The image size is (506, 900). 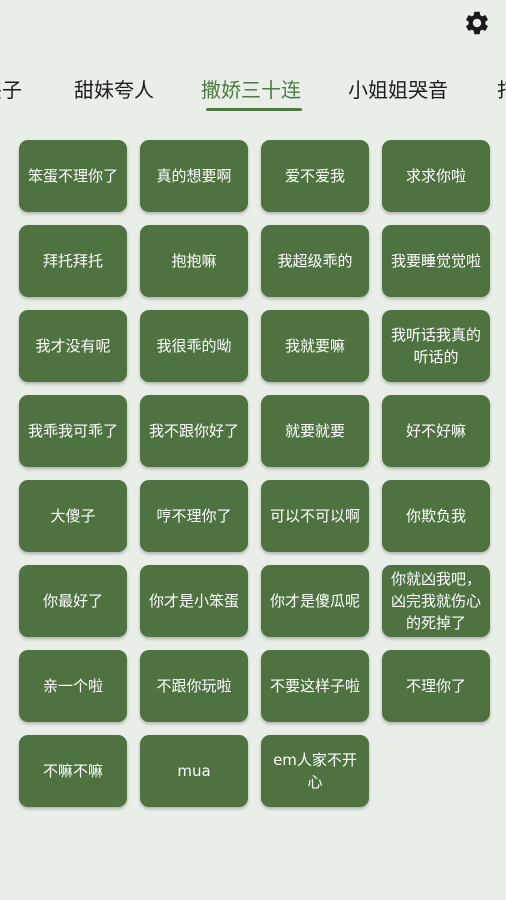 I want to click on sound-button-label: 笨蛋不理你了, so click(x=72, y=176).